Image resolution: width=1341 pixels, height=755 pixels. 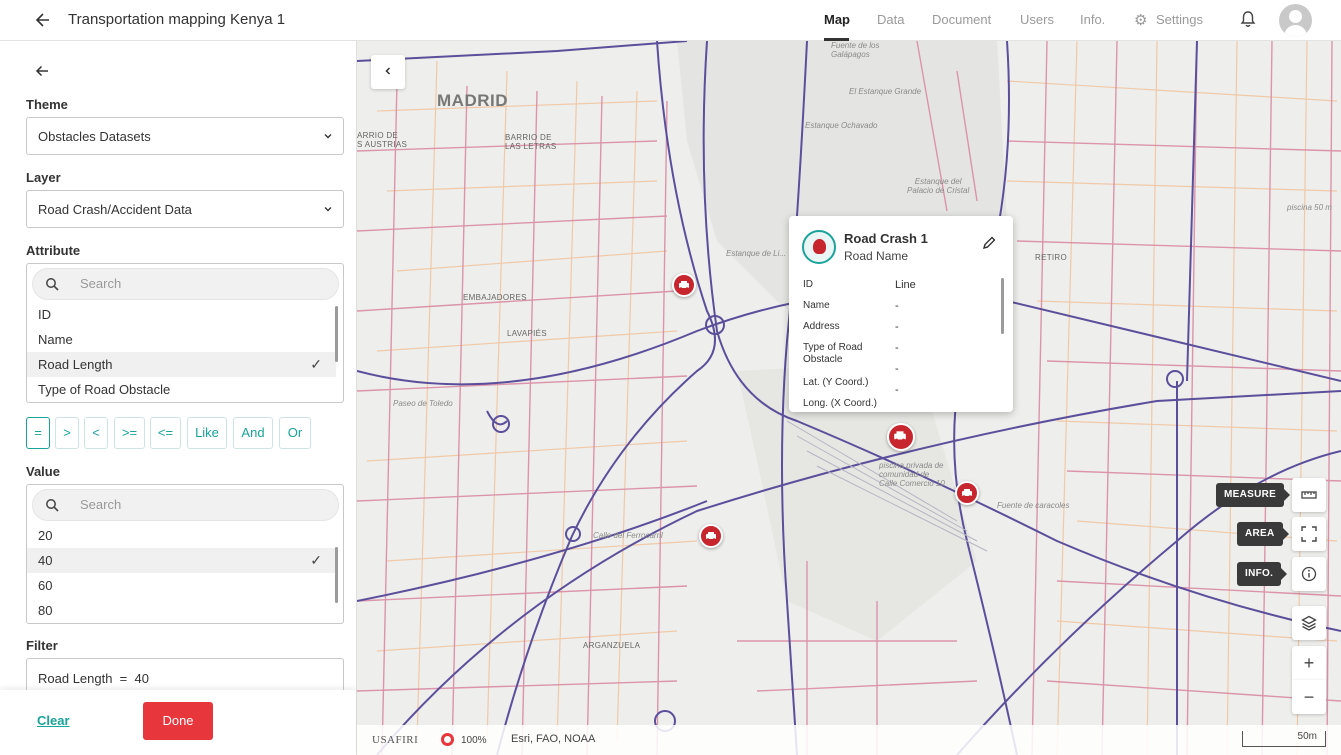 What do you see at coordinates (181, 339) in the screenshot?
I see `attribute-option: Name` at bounding box center [181, 339].